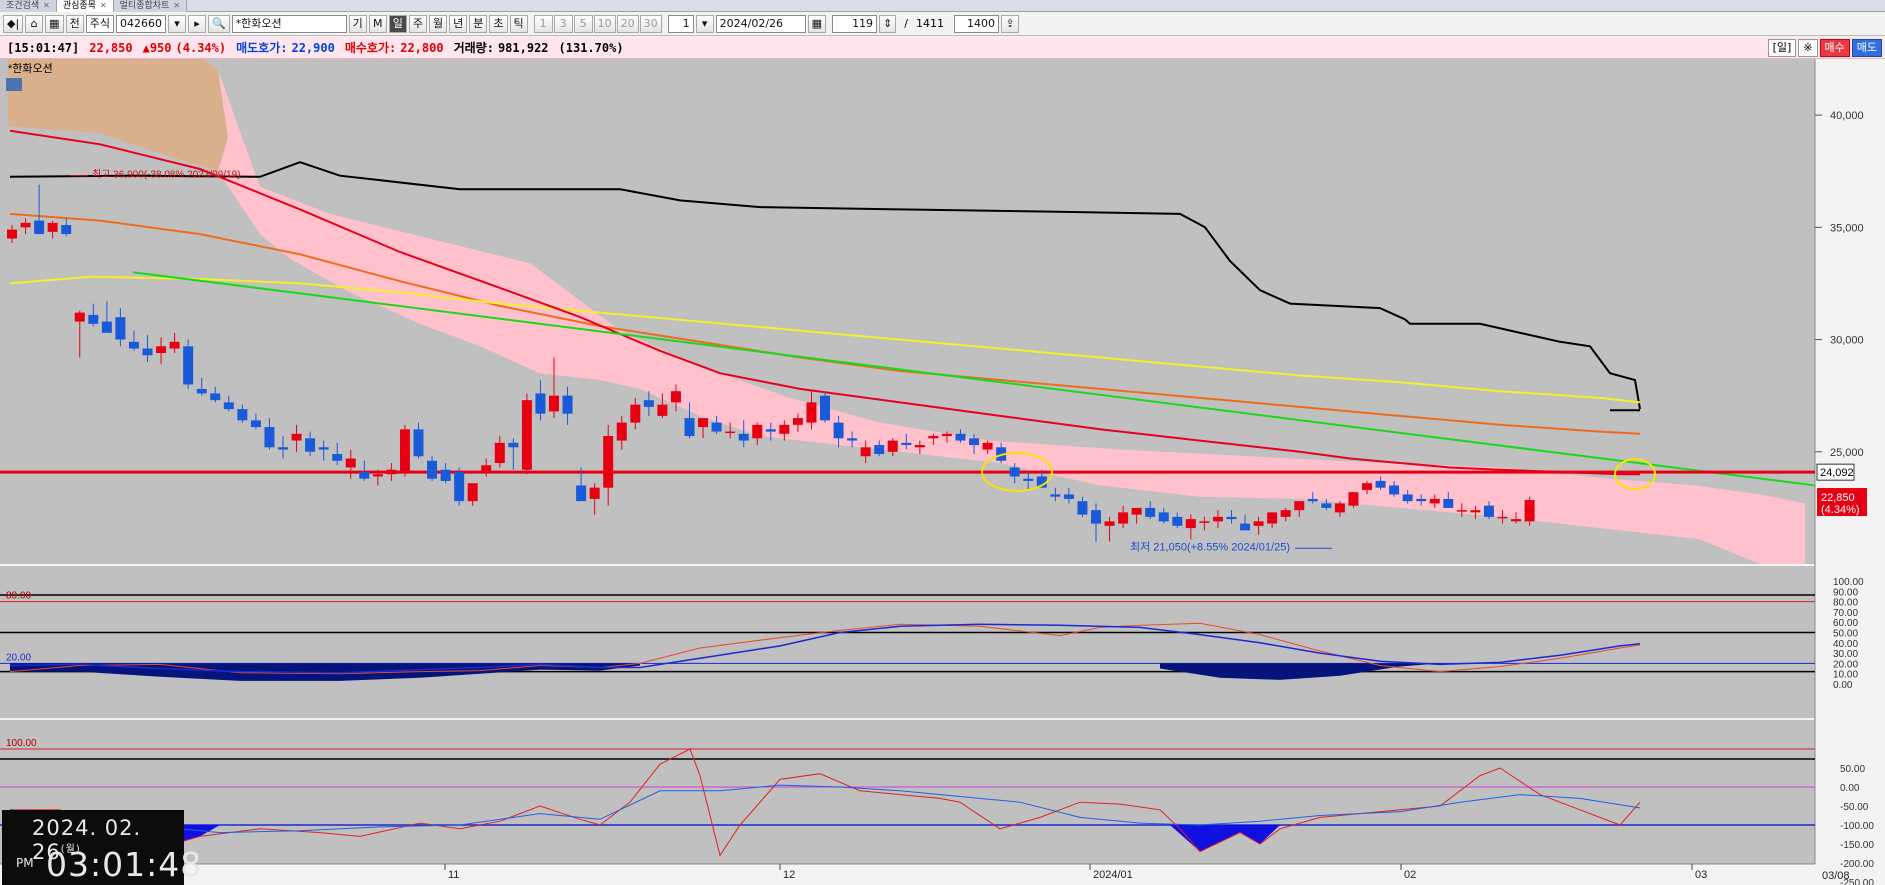 The image size is (1885, 885). I want to click on minute-unit-button: 5, so click(583, 23).